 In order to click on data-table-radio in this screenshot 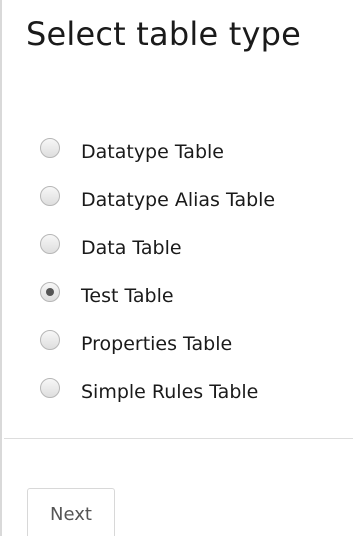, I will do `click(50, 244)`.